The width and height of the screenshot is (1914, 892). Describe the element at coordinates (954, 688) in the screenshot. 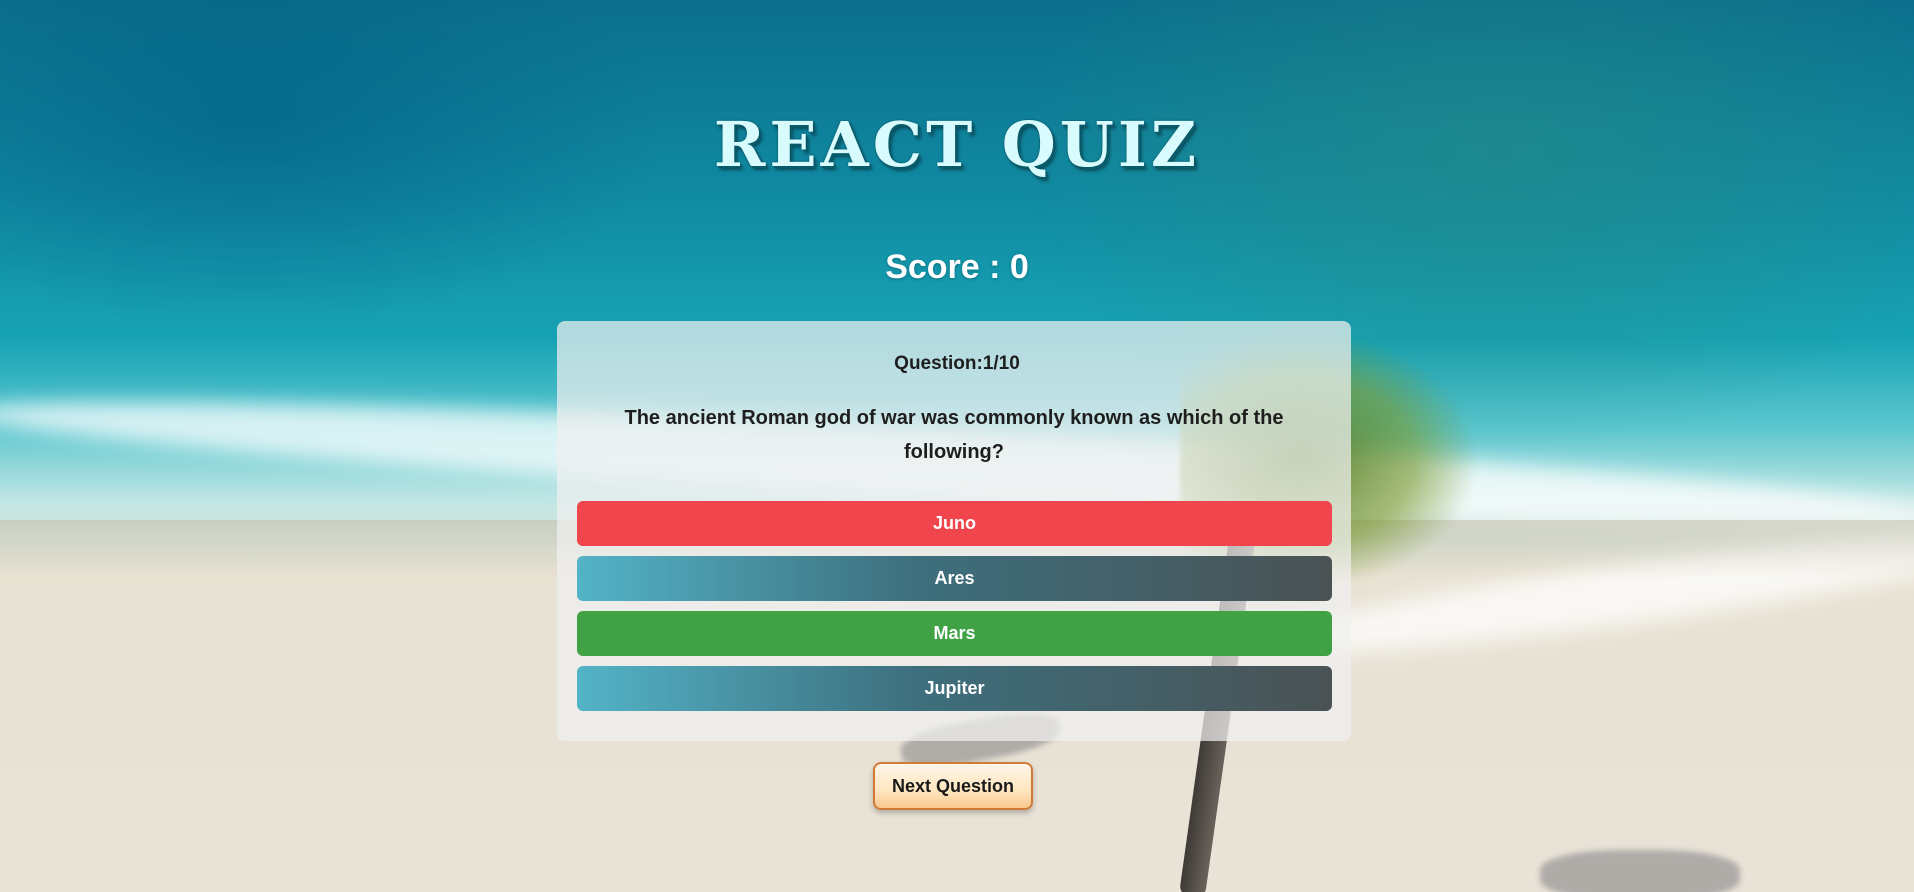

I see `answer-option-jupiter: Jupiter` at that location.